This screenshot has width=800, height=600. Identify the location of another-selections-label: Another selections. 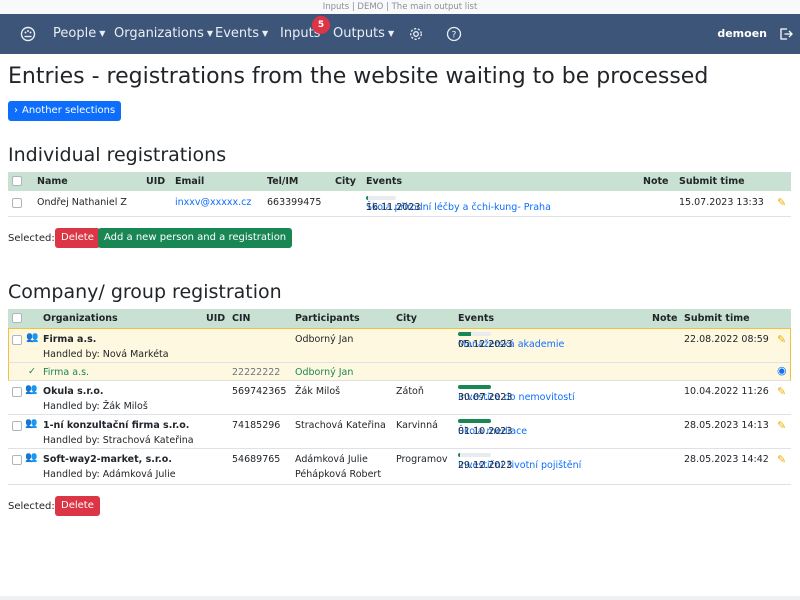
(69, 110).